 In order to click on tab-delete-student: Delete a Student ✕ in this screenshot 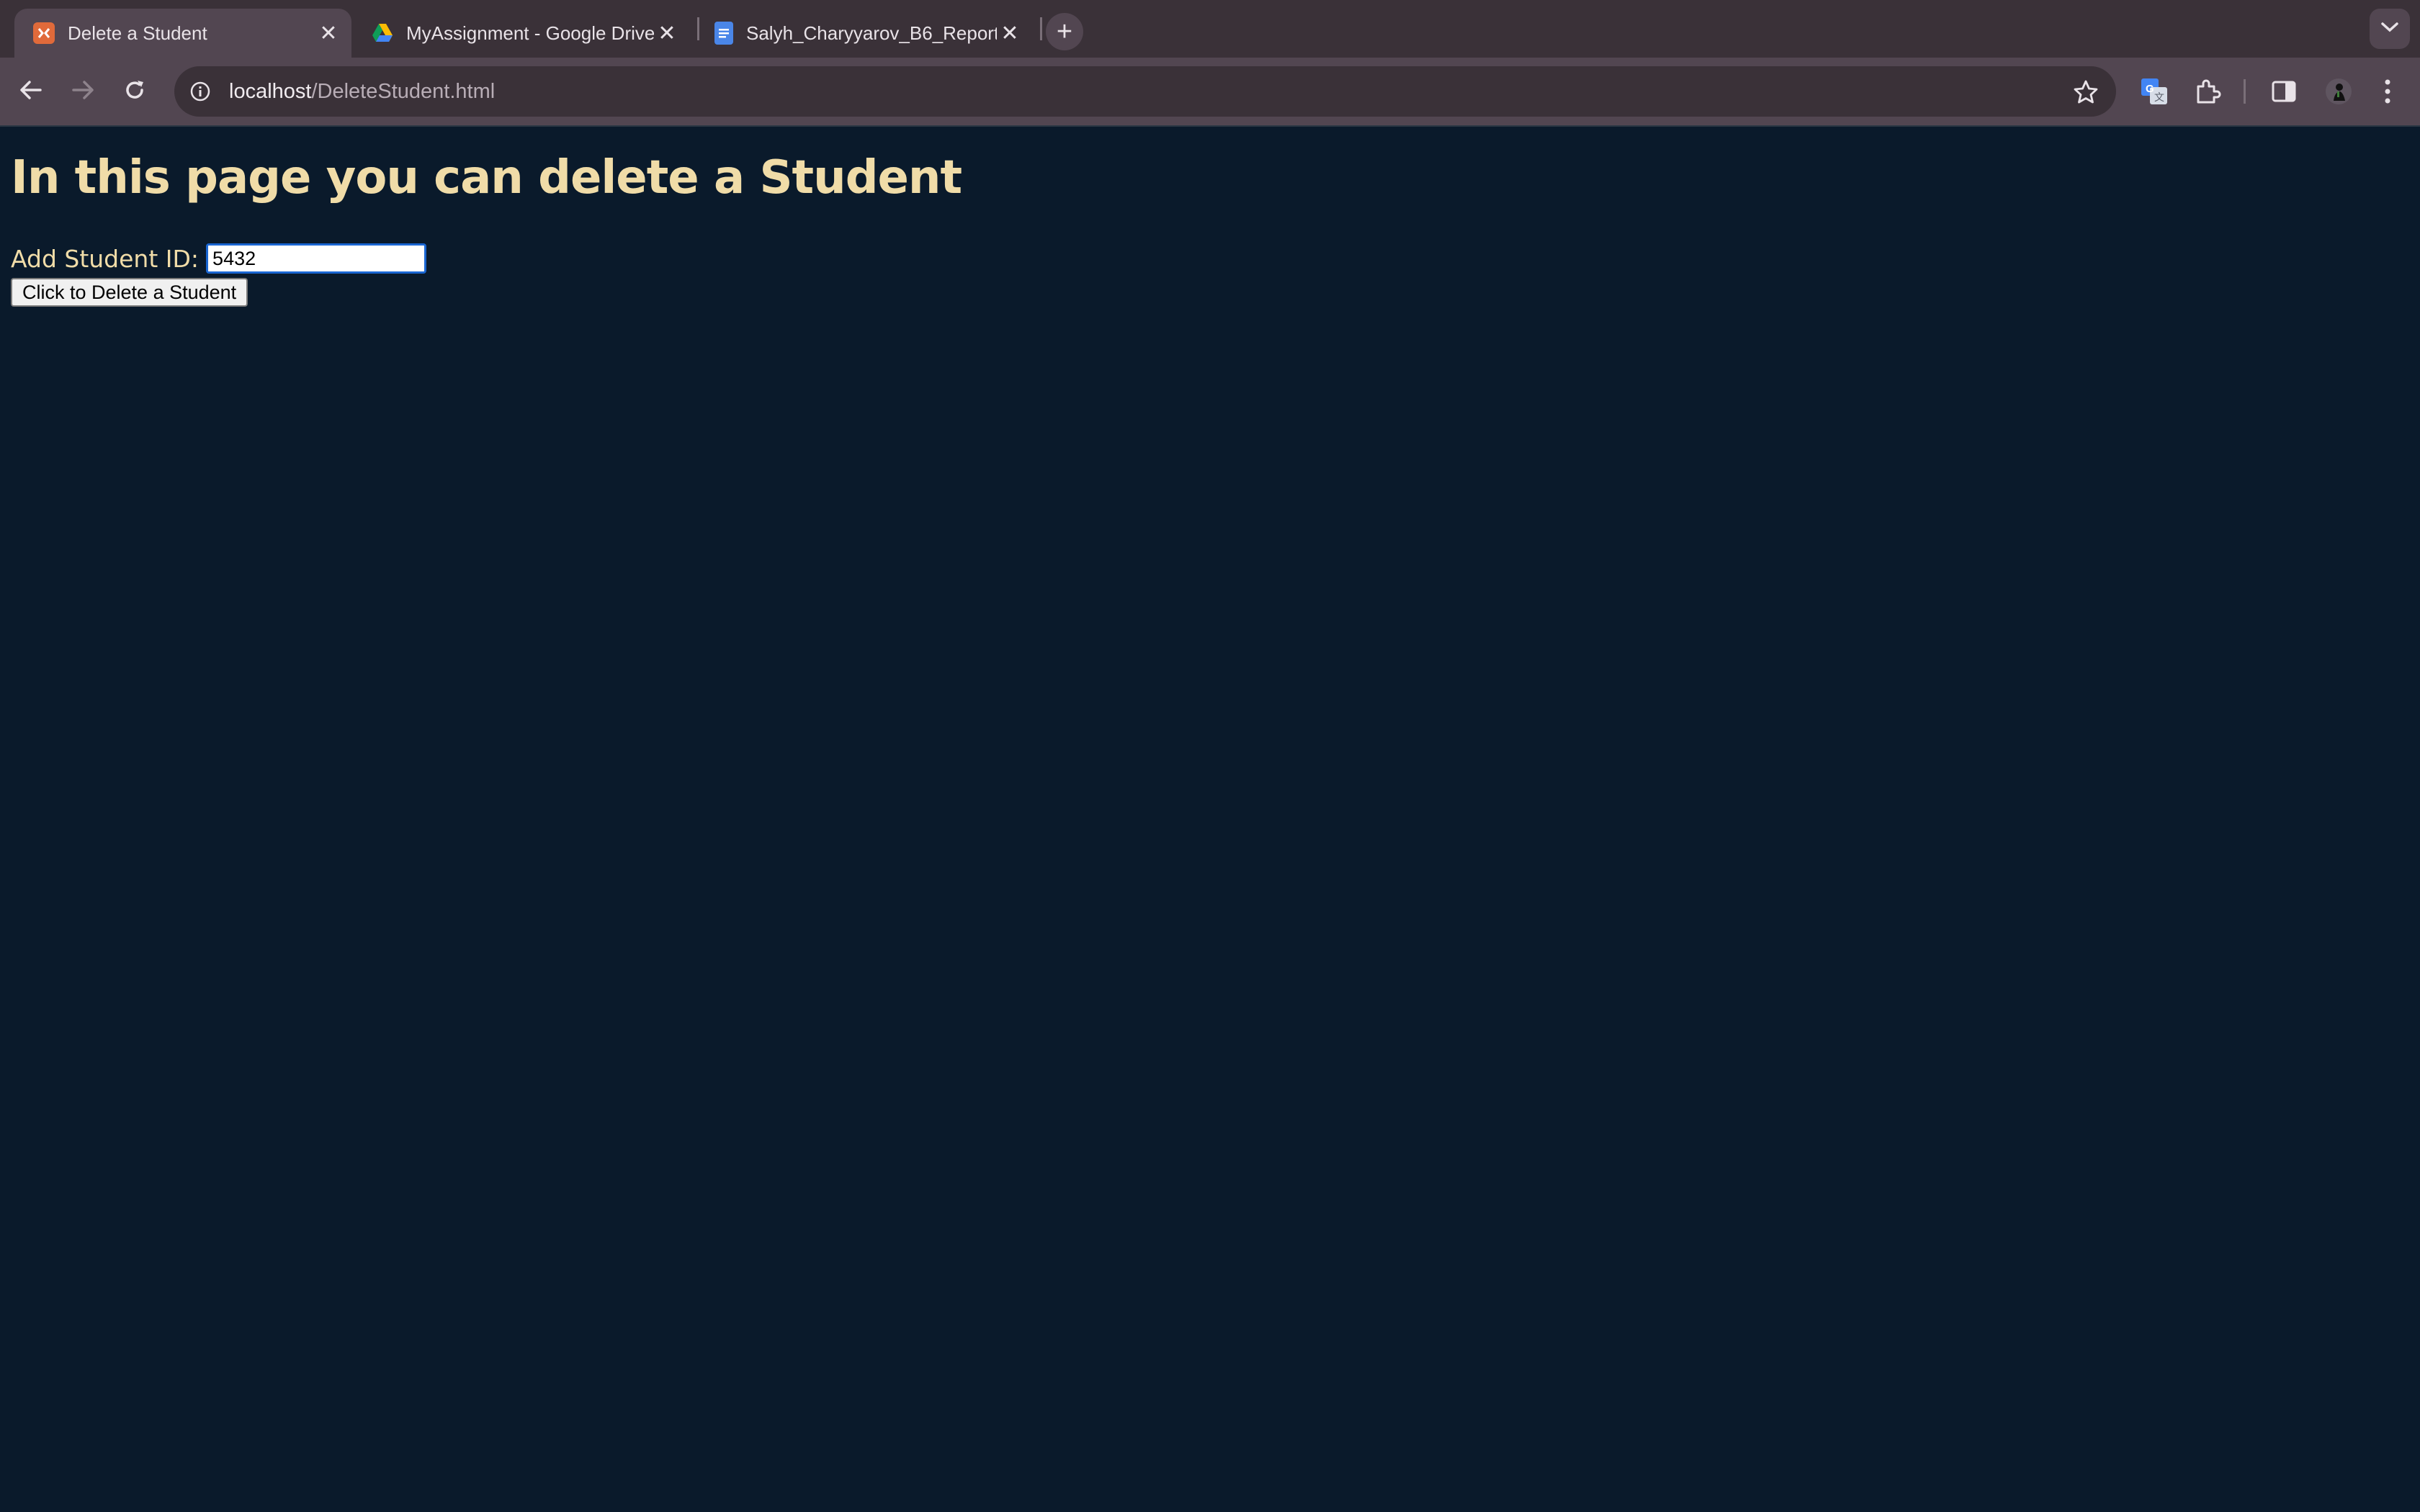, I will do `click(182, 33)`.